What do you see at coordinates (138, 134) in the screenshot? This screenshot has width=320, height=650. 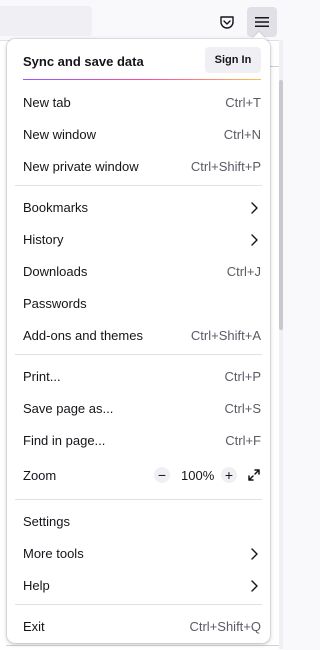 I see `menu-item-new-window: New window Ctrl+N` at bounding box center [138, 134].